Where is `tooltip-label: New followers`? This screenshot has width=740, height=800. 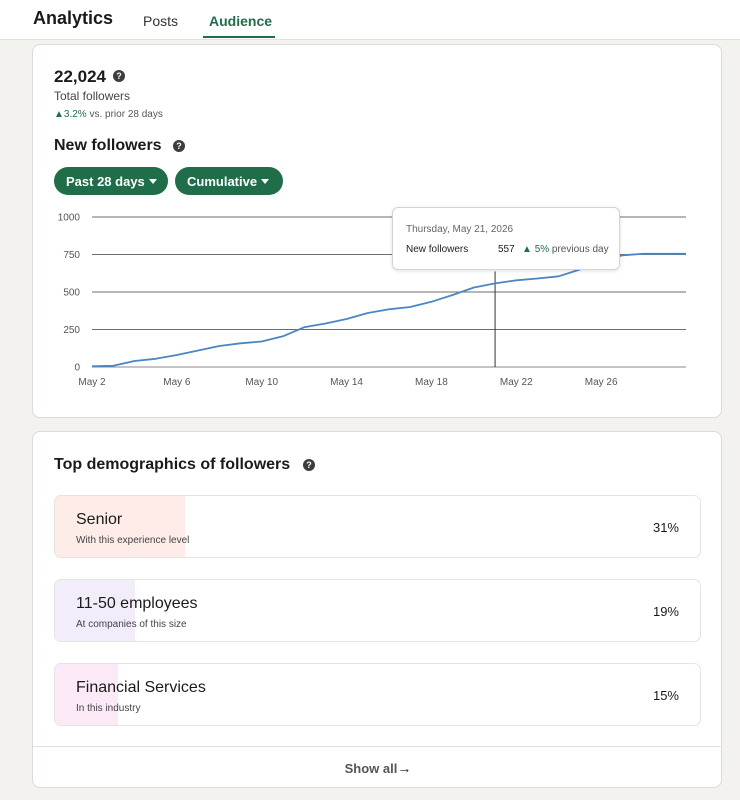
tooltip-label: New followers is located at coordinates (437, 249).